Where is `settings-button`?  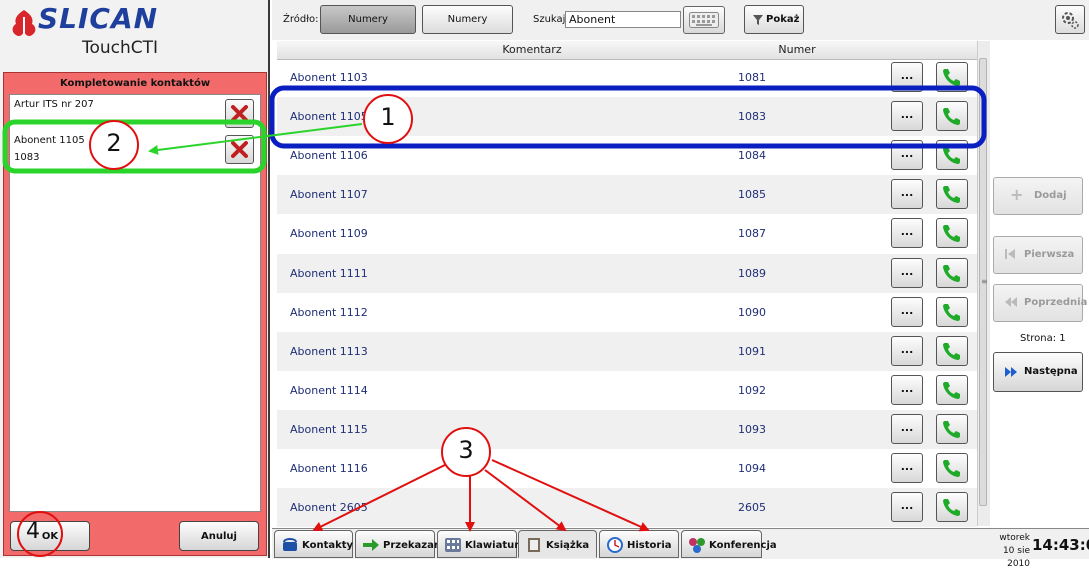
settings-button is located at coordinates (1070, 19).